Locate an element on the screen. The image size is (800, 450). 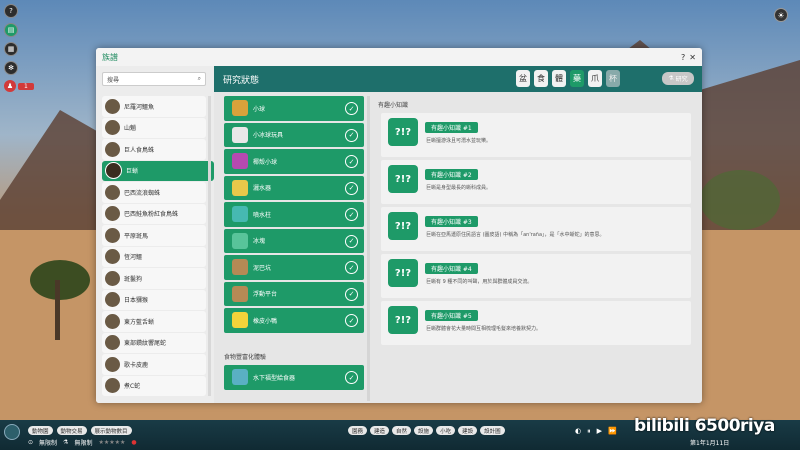
bottom-pill: 動物交易 is located at coordinates (71, 430).